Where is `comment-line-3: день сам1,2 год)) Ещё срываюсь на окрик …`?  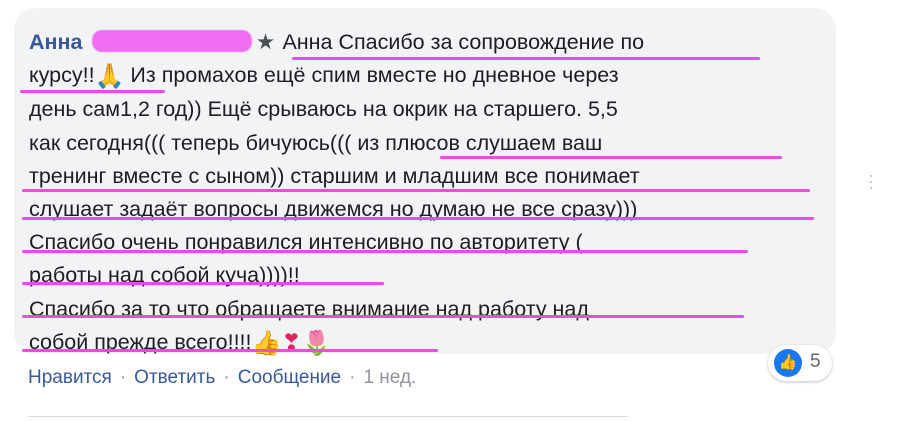
comment-line-3: день сам1,2 год)) Ещё срываюсь на окрик … is located at coordinates (323, 109).